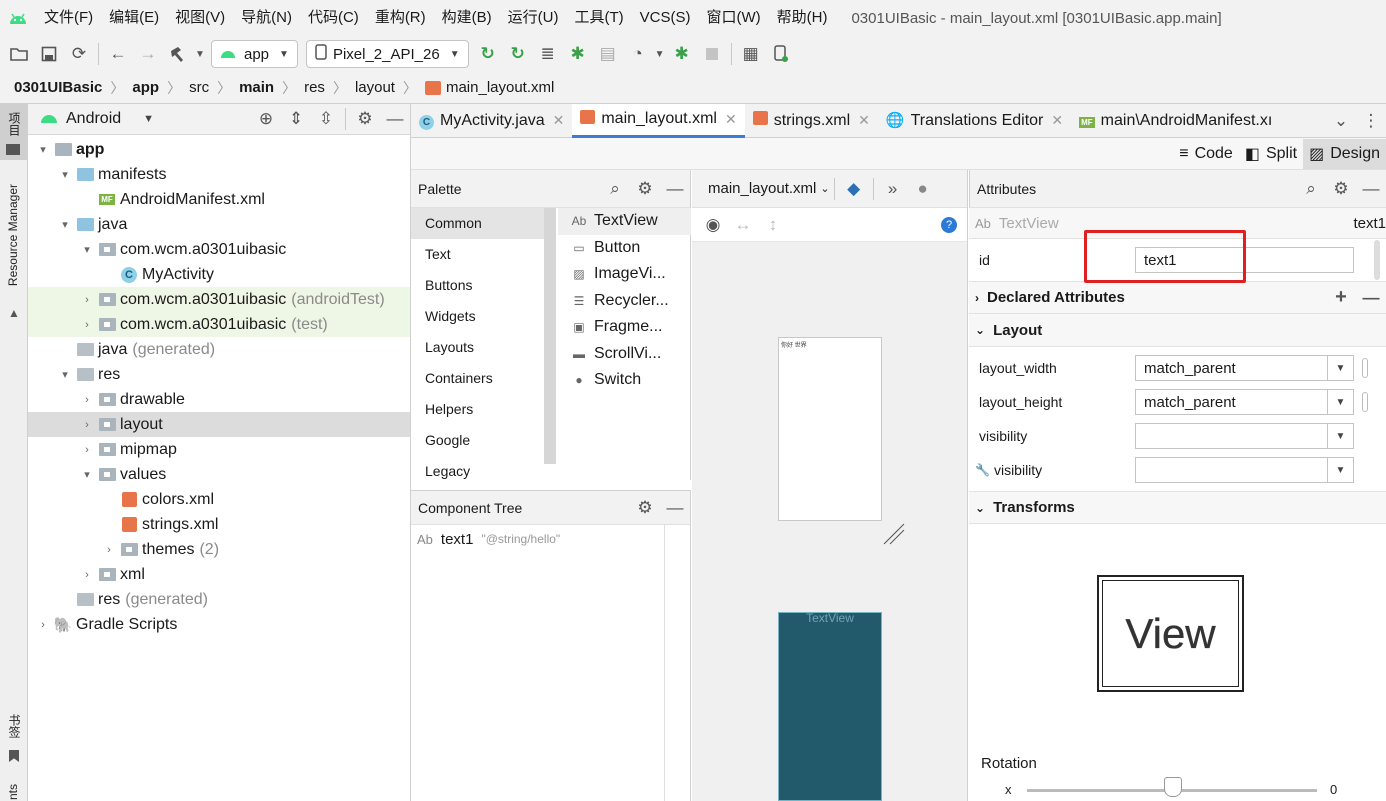 The height and width of the screenshot is (801, 1386). I want to click on component-tree-item: Ab text1 "@string/hello", so click(550, 539).